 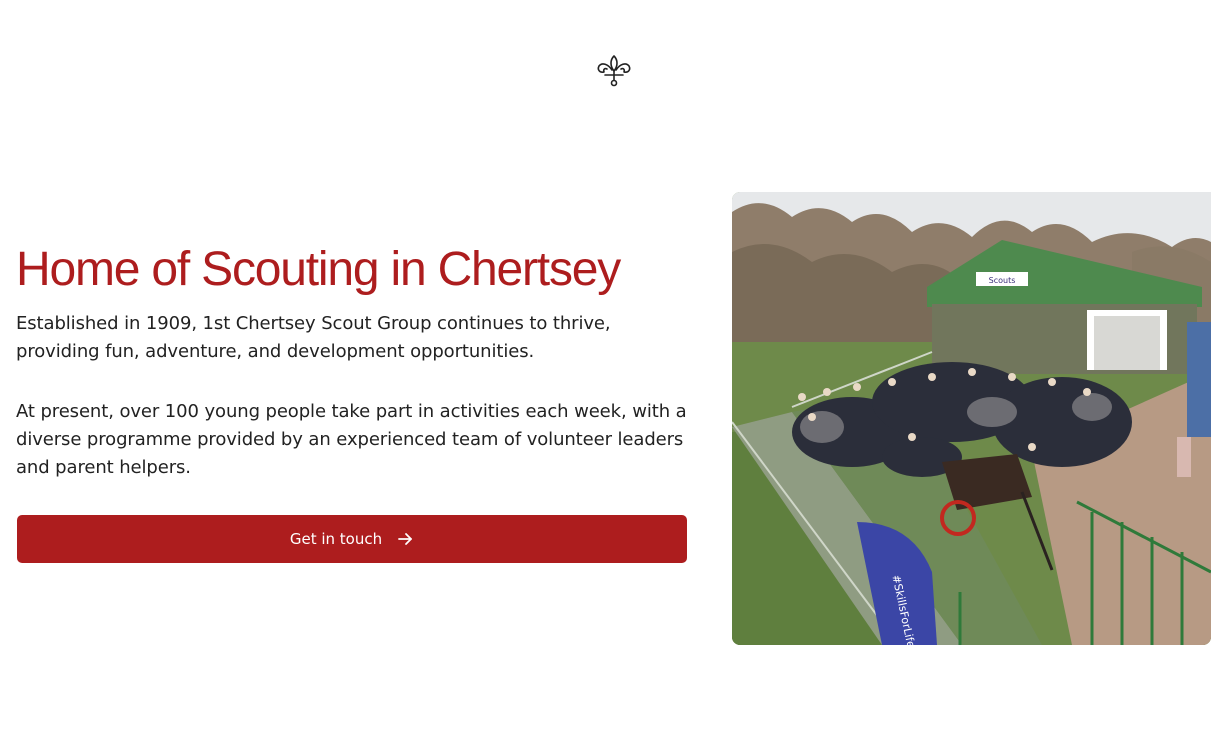 I want to click on arrow-right-icon, so click(x=405, y=539).